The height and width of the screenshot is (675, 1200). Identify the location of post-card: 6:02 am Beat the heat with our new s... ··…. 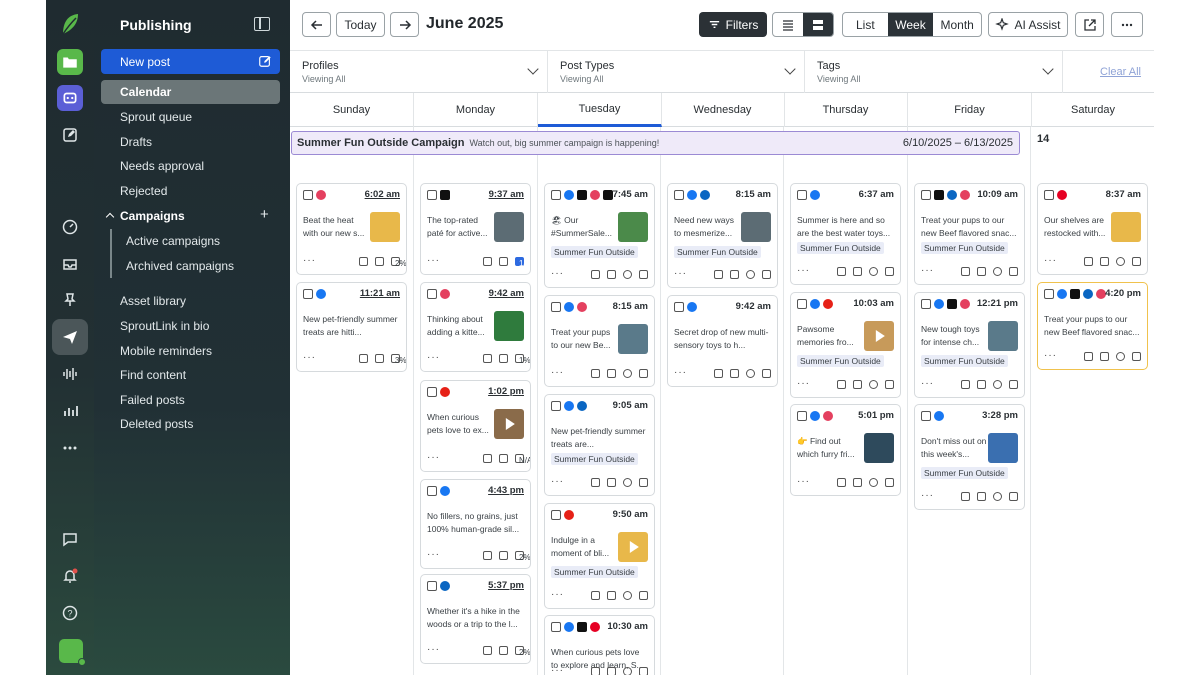
(351, 229).